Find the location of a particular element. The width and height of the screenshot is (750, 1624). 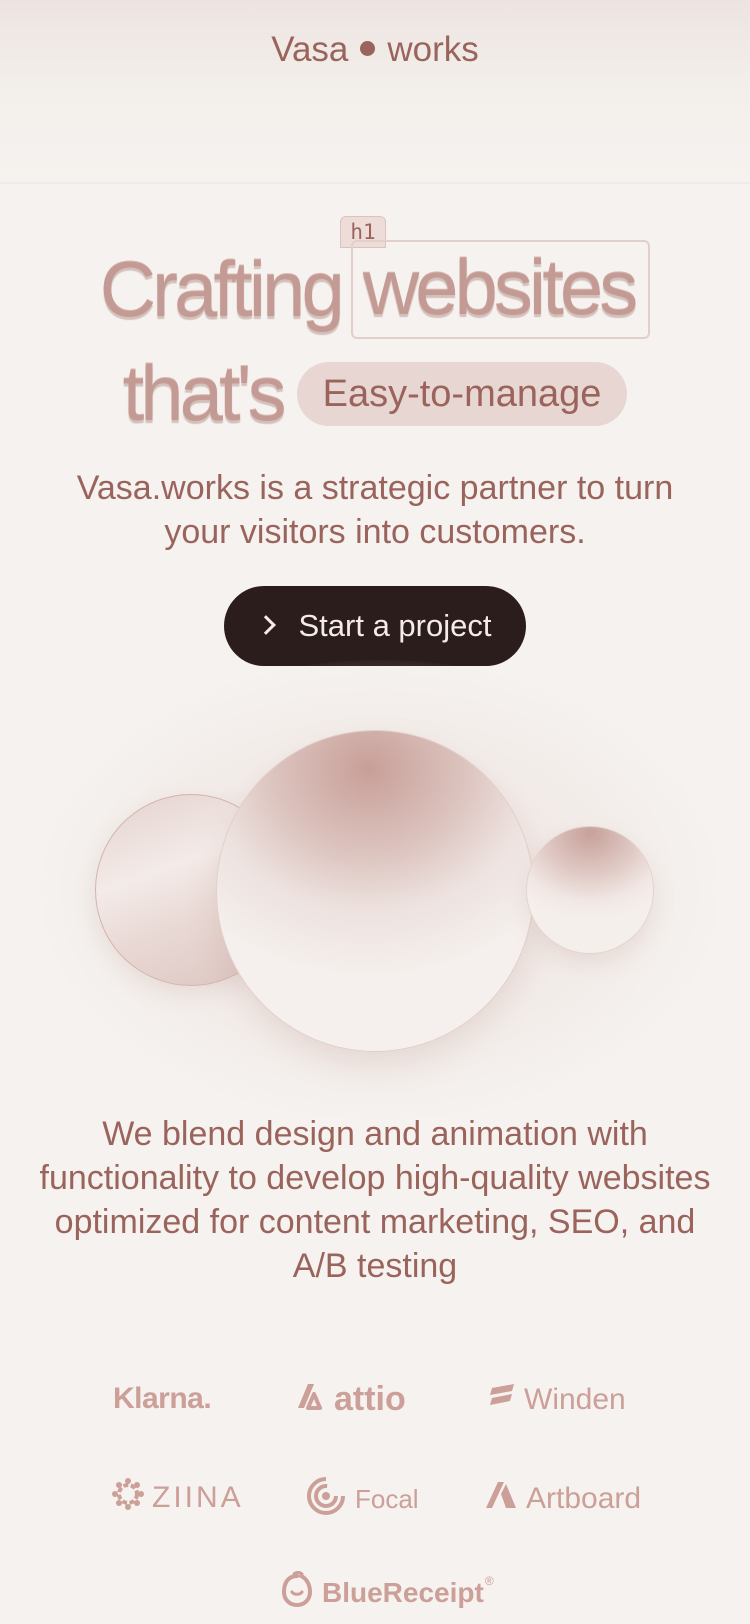

headline-line-2: that's Easy-to-manage is located at coordinates (375, 393).